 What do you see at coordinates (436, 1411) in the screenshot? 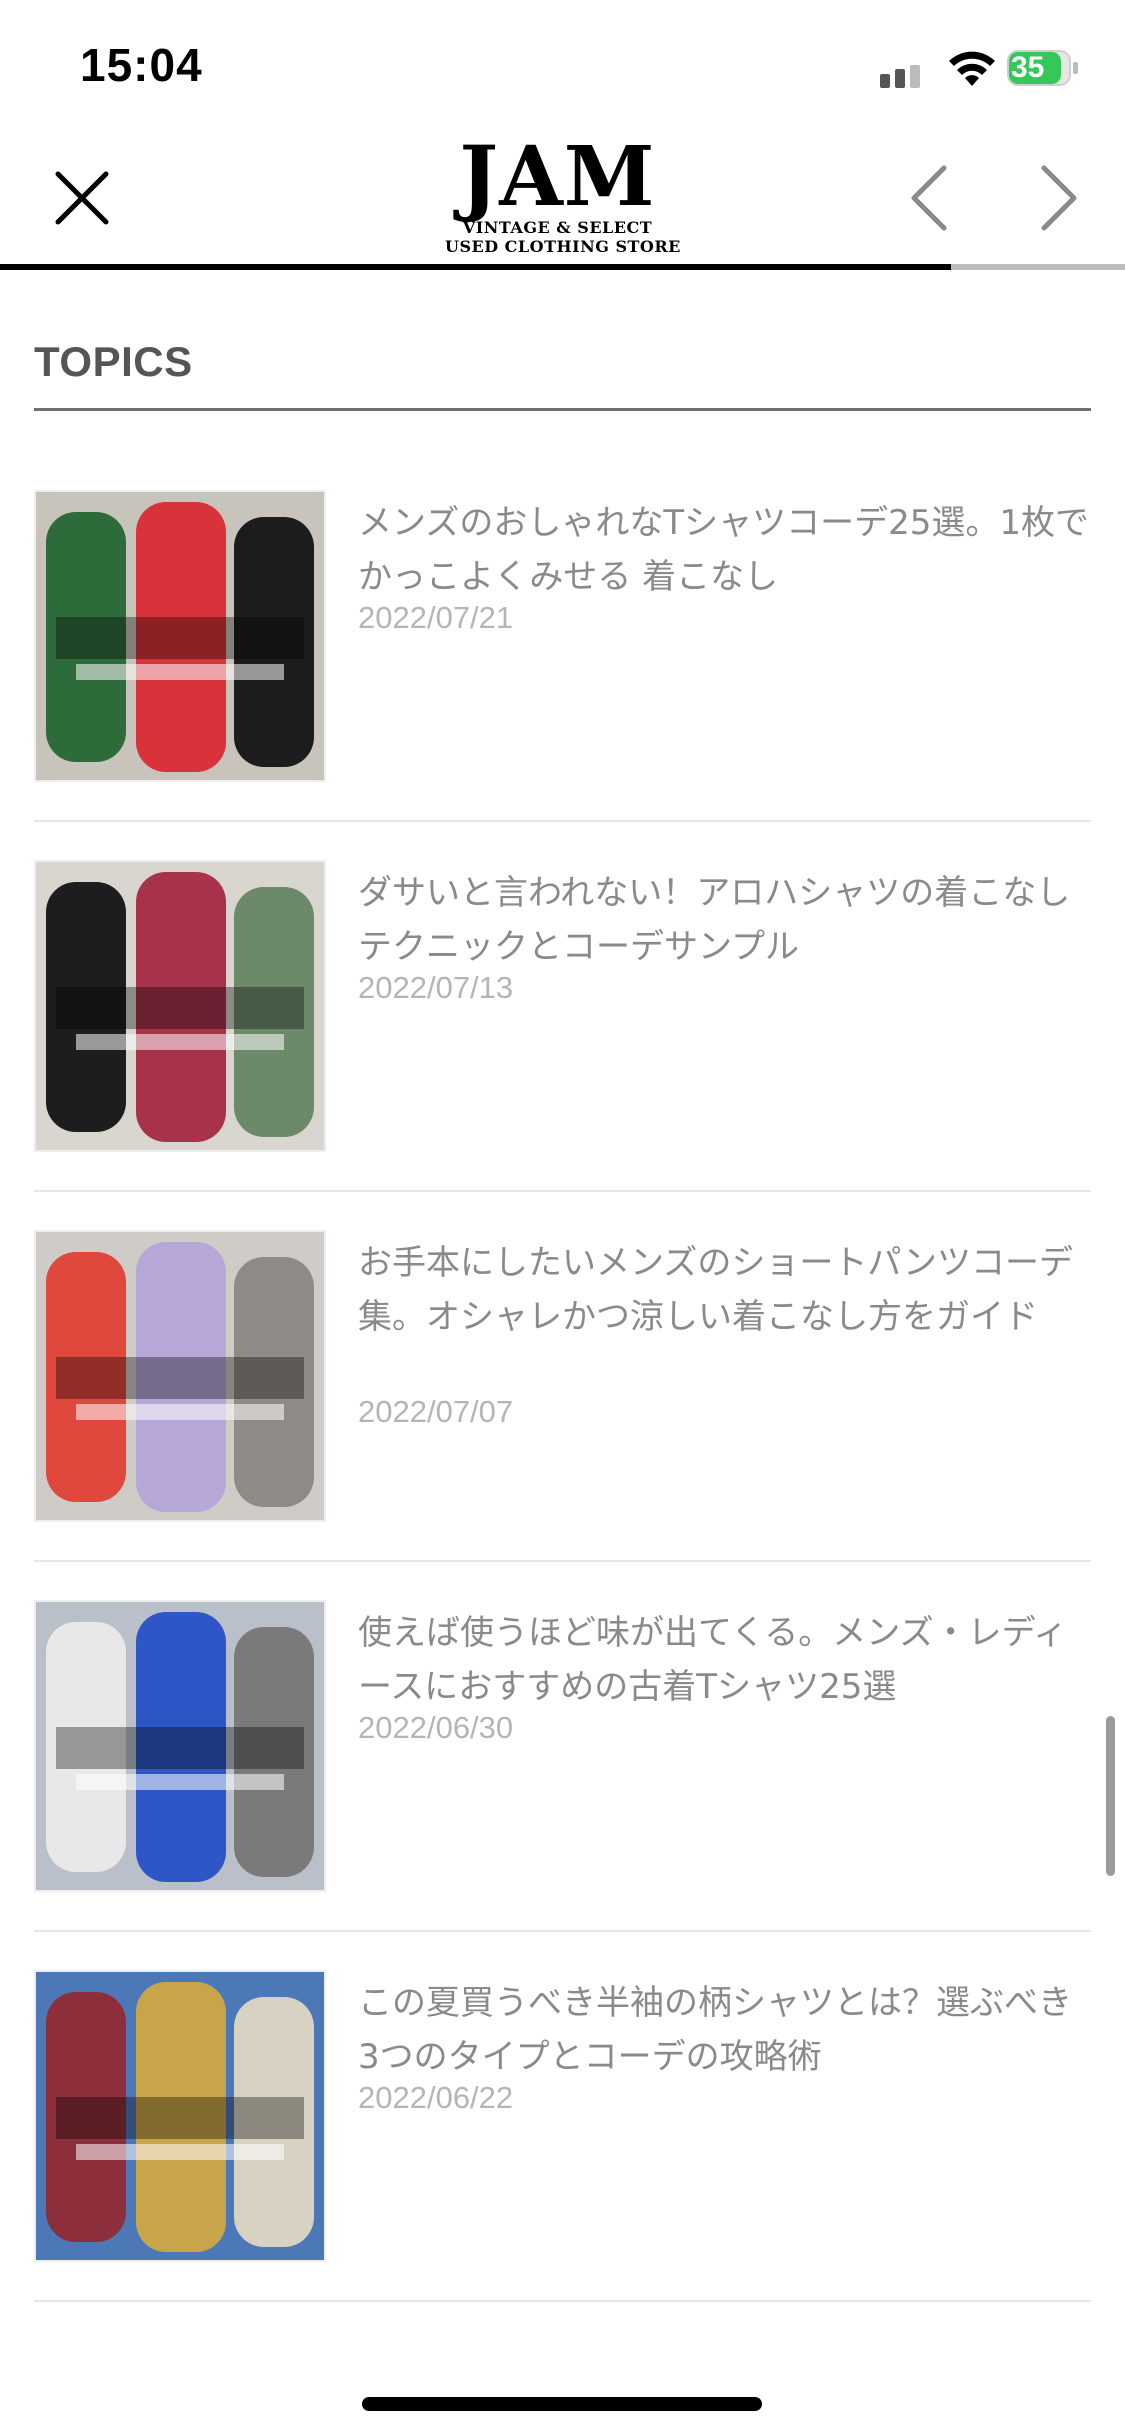
I see `article-date: 2022/07/07` at bounding box center [436, 1411].